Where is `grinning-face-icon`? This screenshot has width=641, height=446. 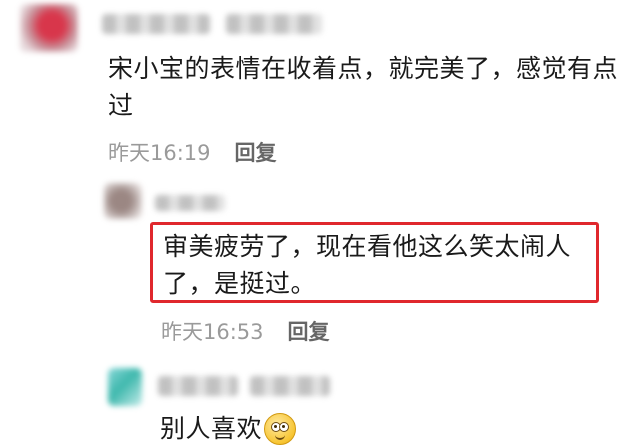
grinning-face-icon is located at coordinates (280, 428).